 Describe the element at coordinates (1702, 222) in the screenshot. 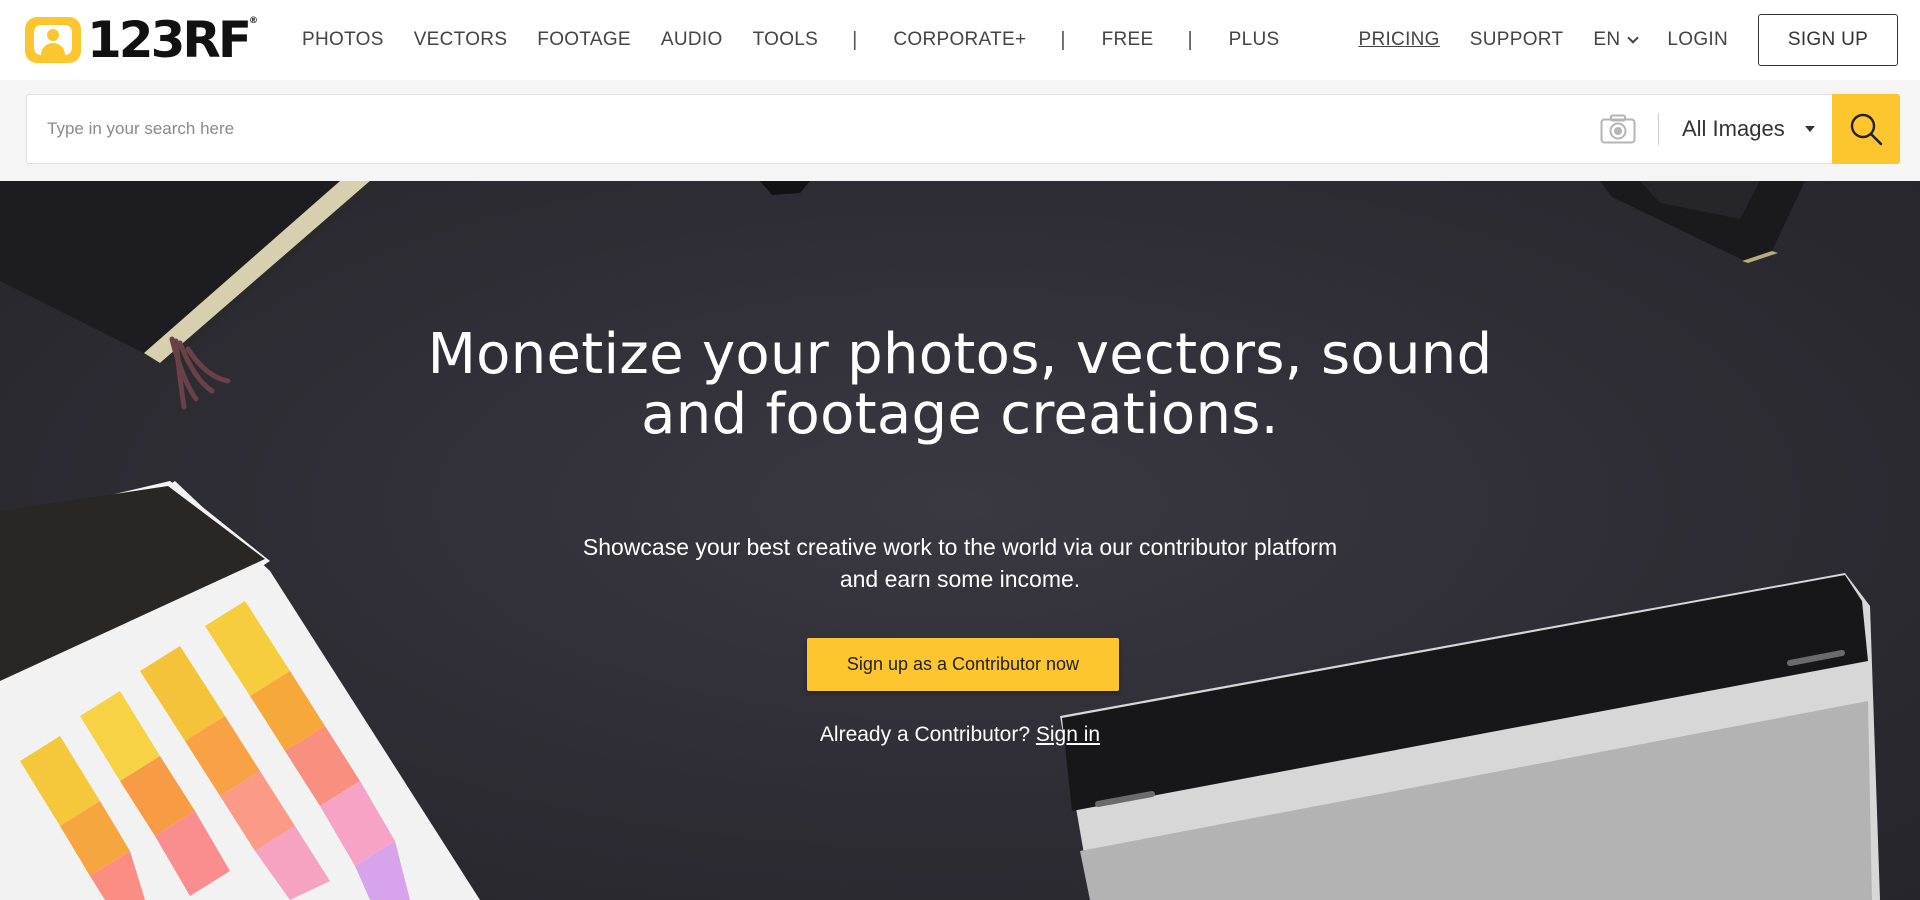

I see `camera-body-illustration` at that location.